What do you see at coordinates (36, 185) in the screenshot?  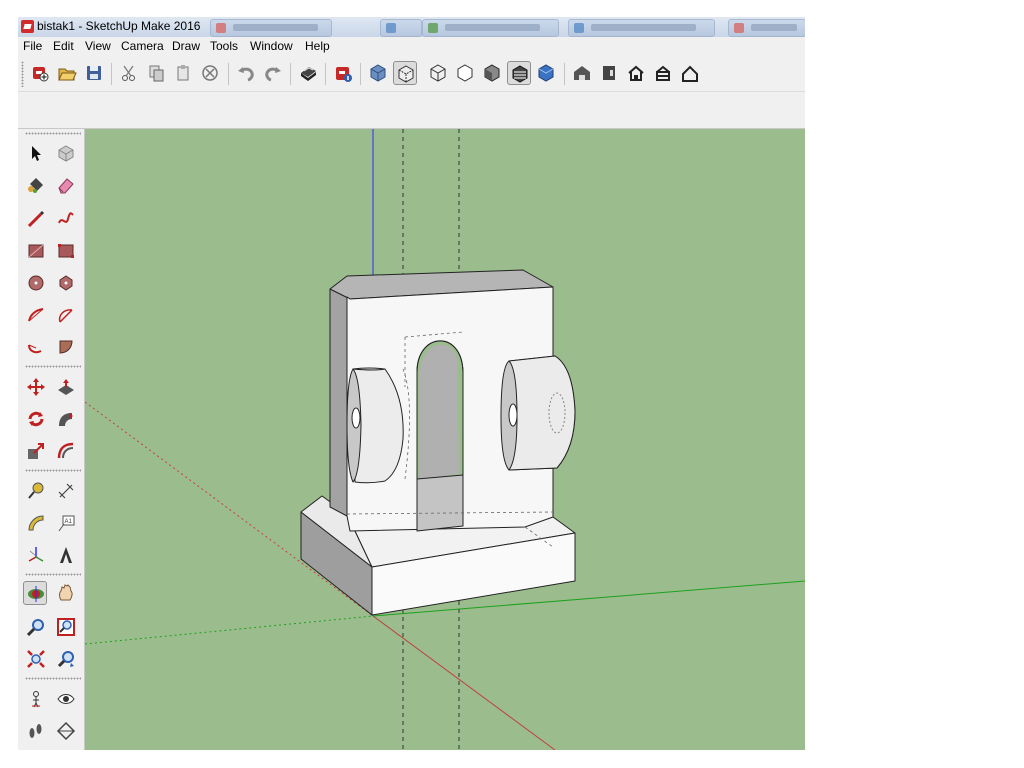 I see `paint-bucket-icon` at bounding box center [36, 185].